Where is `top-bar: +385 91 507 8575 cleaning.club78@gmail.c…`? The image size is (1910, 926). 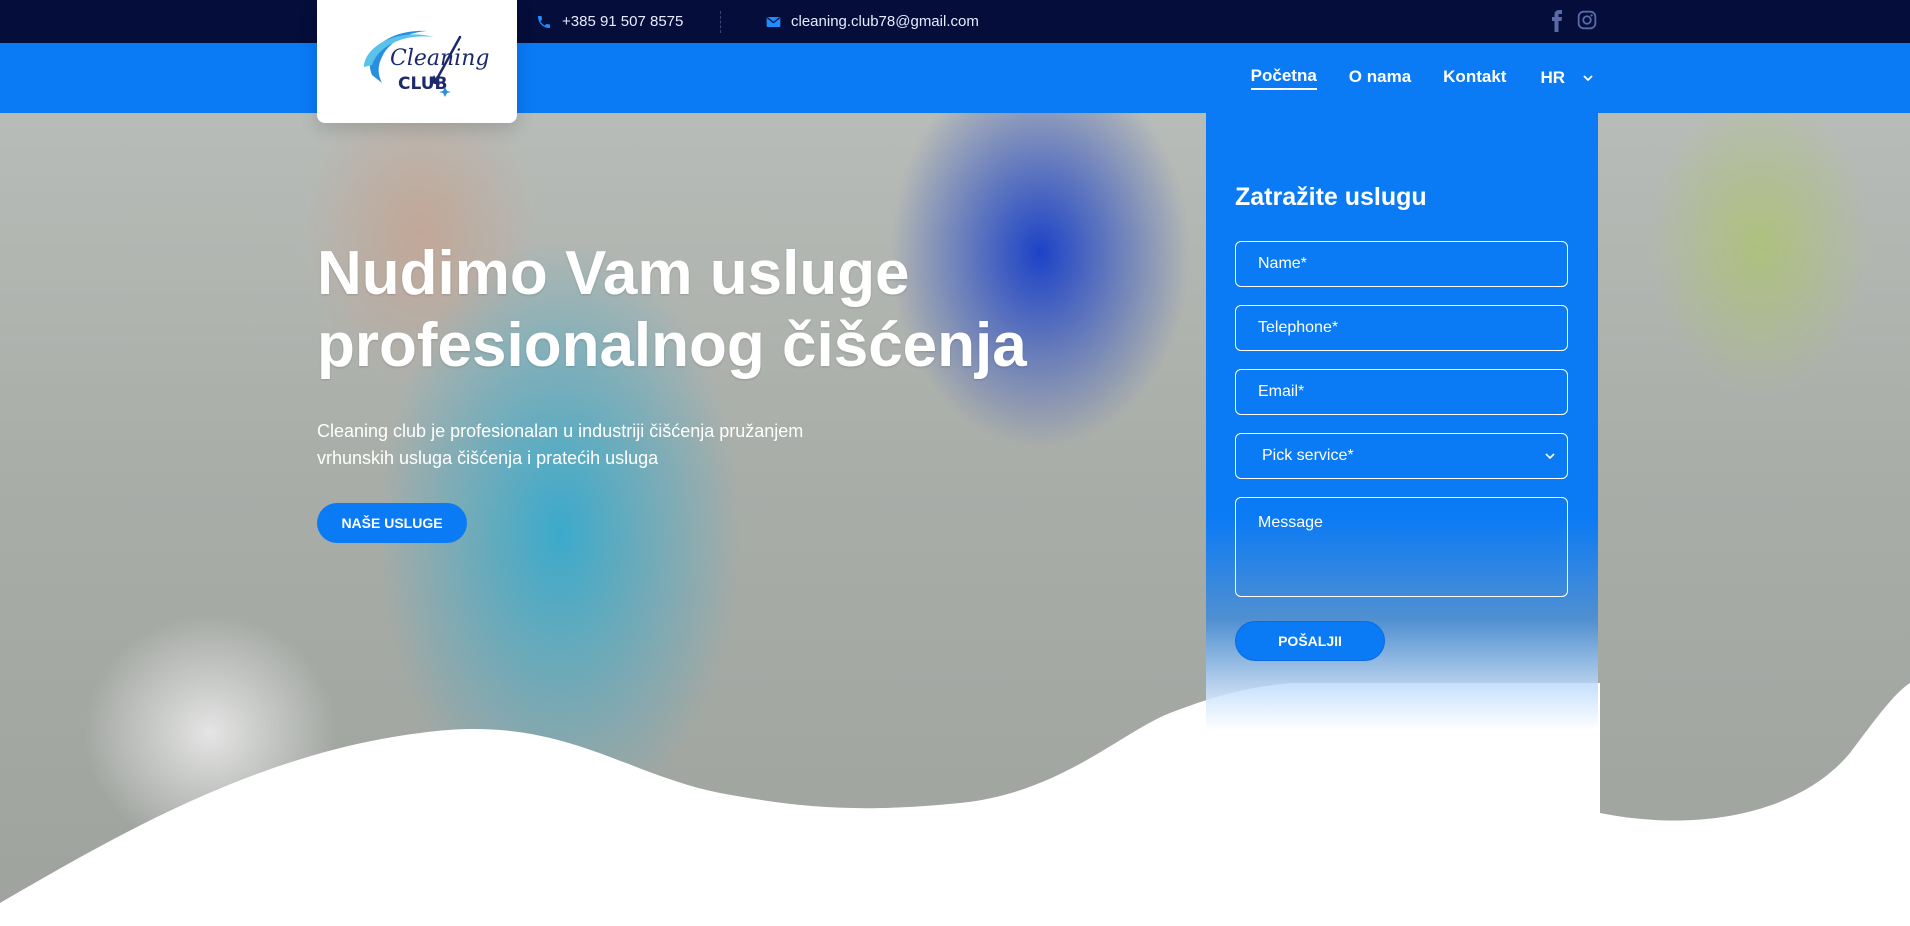 top-bar: +385 91 507 8575 cleaning.club78@gmail.c… is located at coordinates (955, 21).